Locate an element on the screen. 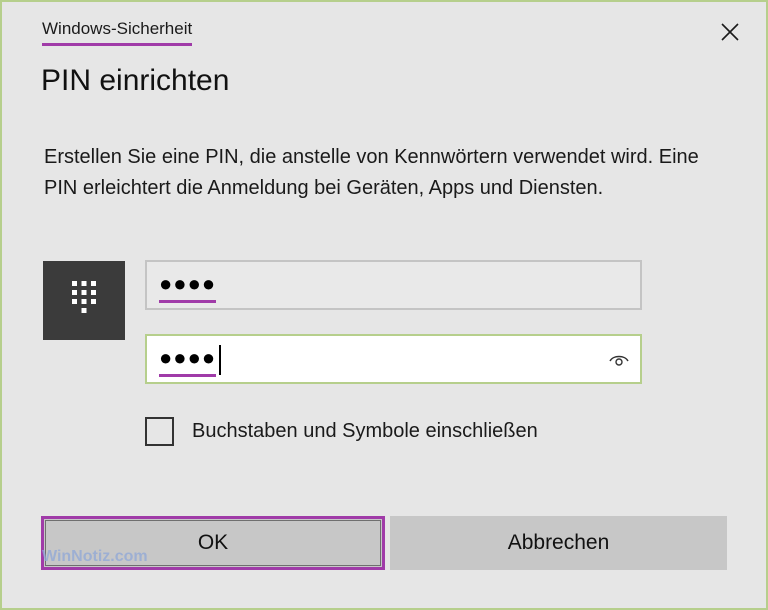 The height and width of the screenshot is (610, 768). pin-input: ●●●● is located at coordinates (393, 285).